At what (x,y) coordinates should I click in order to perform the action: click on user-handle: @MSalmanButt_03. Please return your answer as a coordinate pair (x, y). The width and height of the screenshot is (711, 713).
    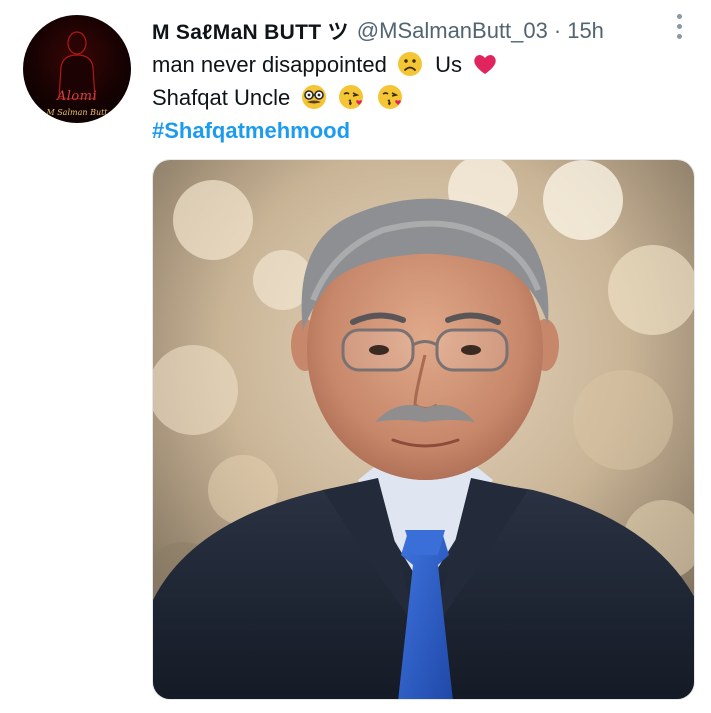
    Looking at the image, I should click on (452, 31).